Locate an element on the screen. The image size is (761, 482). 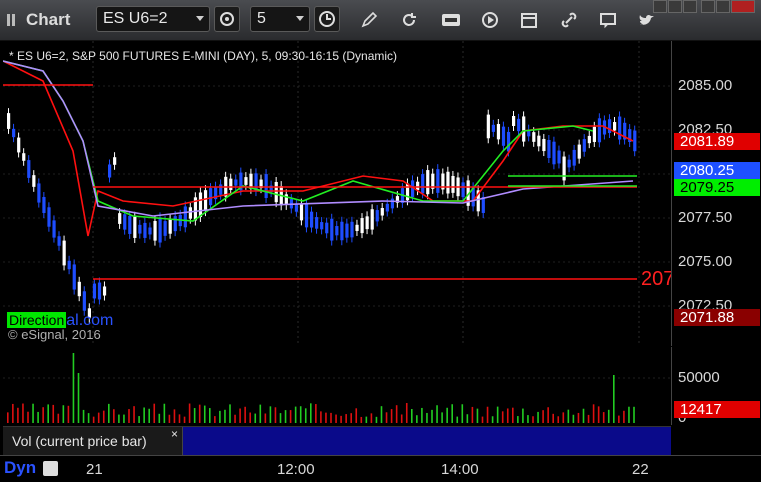
link-icon is located at coordinates (569, 20).